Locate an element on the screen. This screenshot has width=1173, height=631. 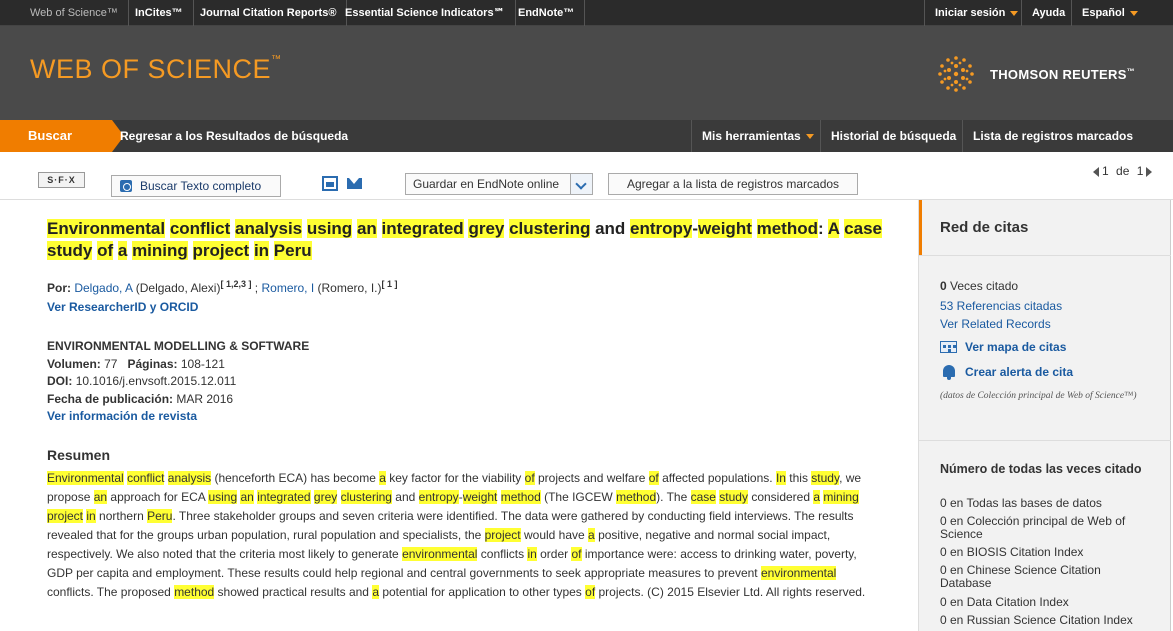
abstract-text: northern is located at coordinates (121, 516).